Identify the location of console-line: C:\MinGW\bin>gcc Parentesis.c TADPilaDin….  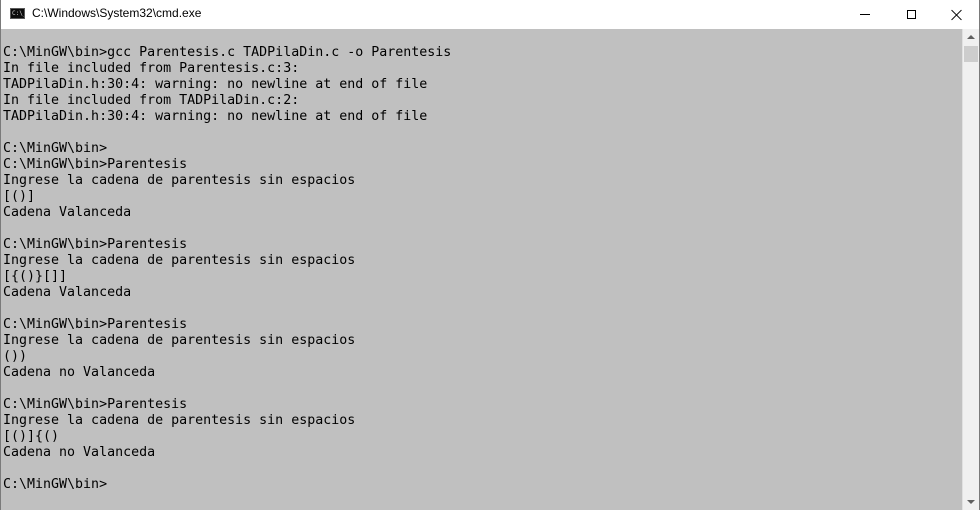
(227, 52).